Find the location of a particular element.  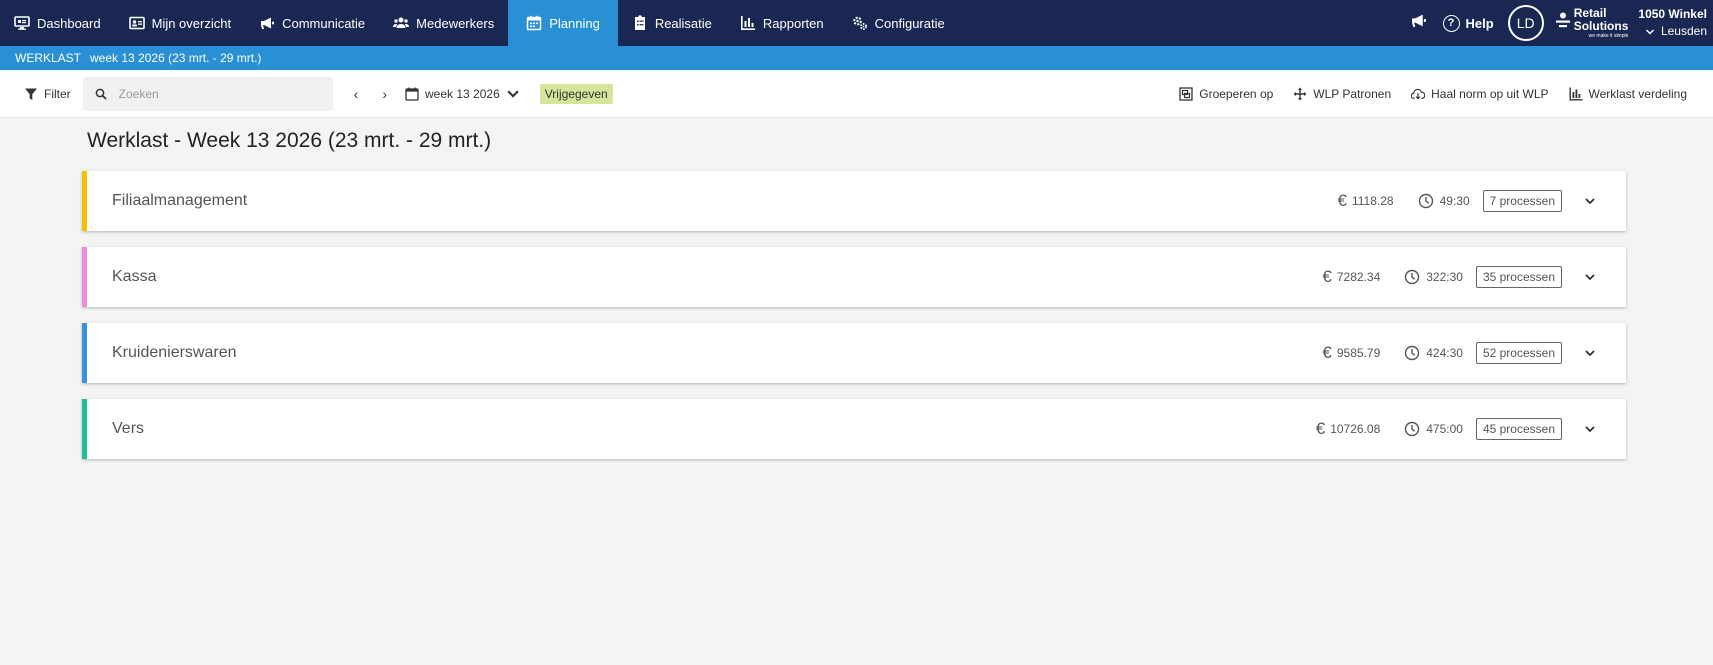

group-name: Vers is located at coordinates (128, 428).